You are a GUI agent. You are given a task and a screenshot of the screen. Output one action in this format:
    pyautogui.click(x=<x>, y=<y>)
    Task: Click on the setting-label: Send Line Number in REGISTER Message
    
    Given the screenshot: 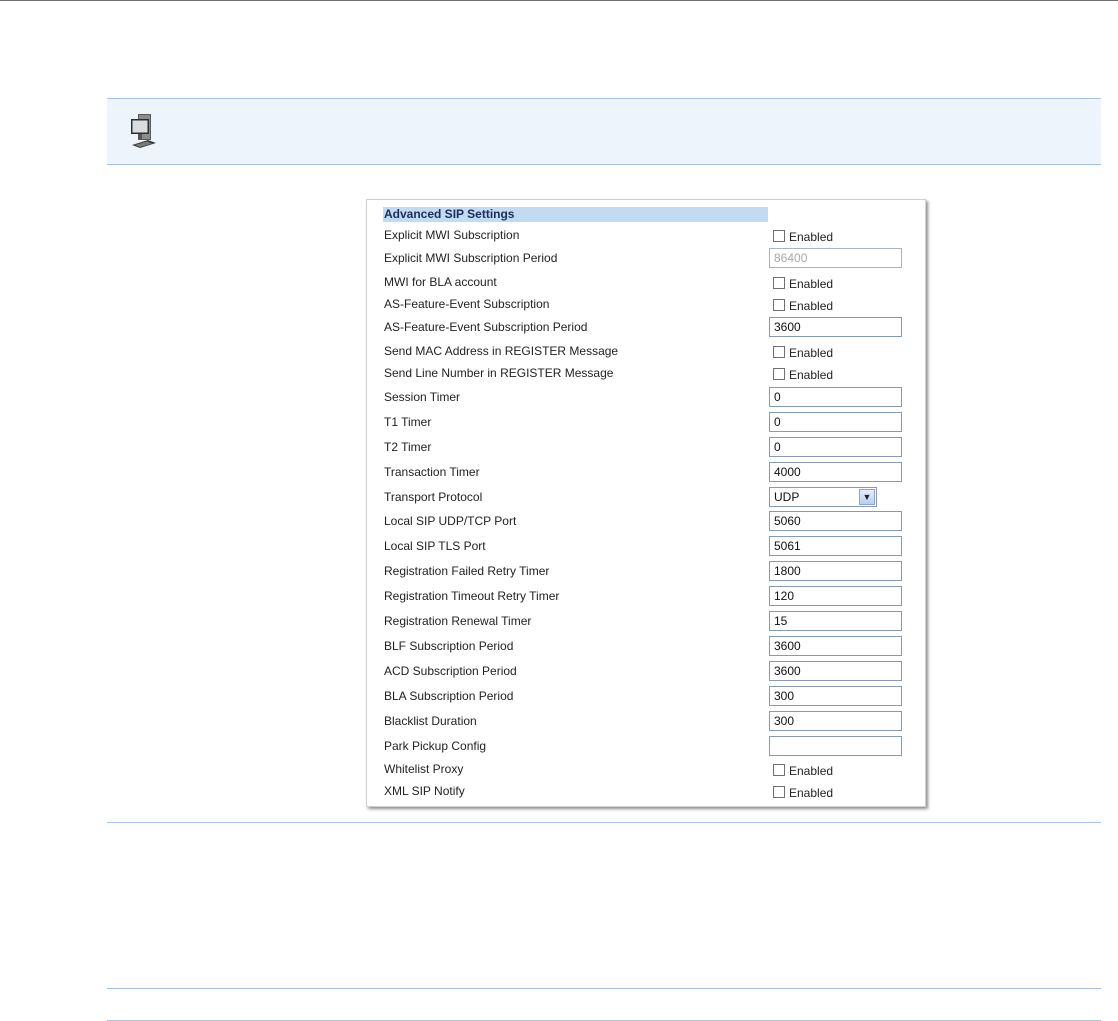 What is the action you would take?
    pyautogui.click(x=499, y=373)
    